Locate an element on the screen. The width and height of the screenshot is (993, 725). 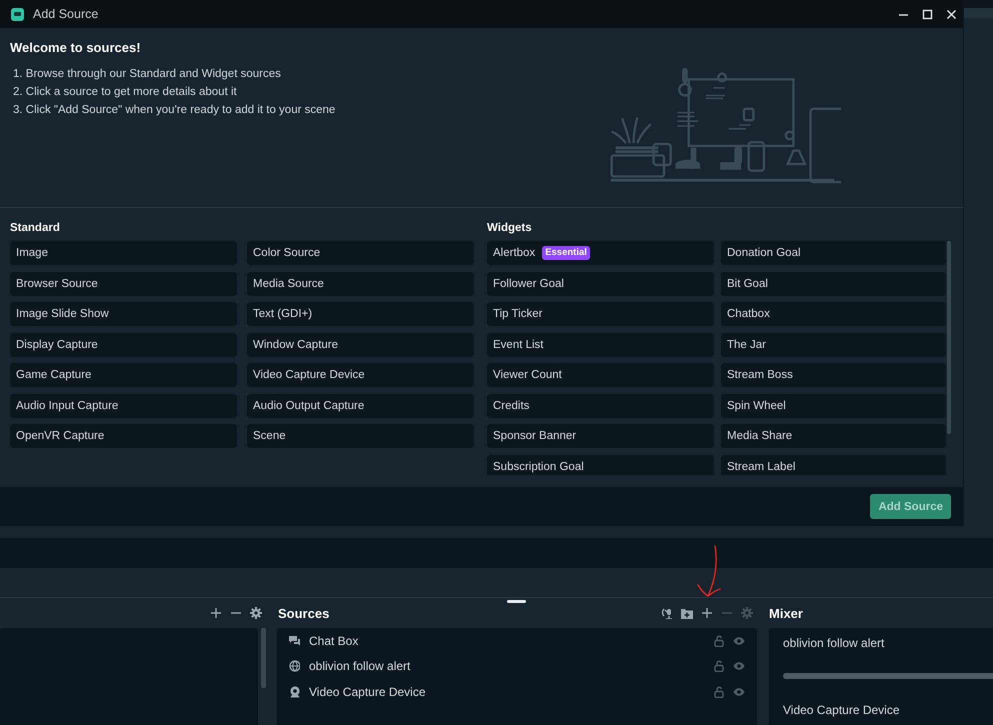
source-option: Video Capture Device is located at coordinates (360, 375).